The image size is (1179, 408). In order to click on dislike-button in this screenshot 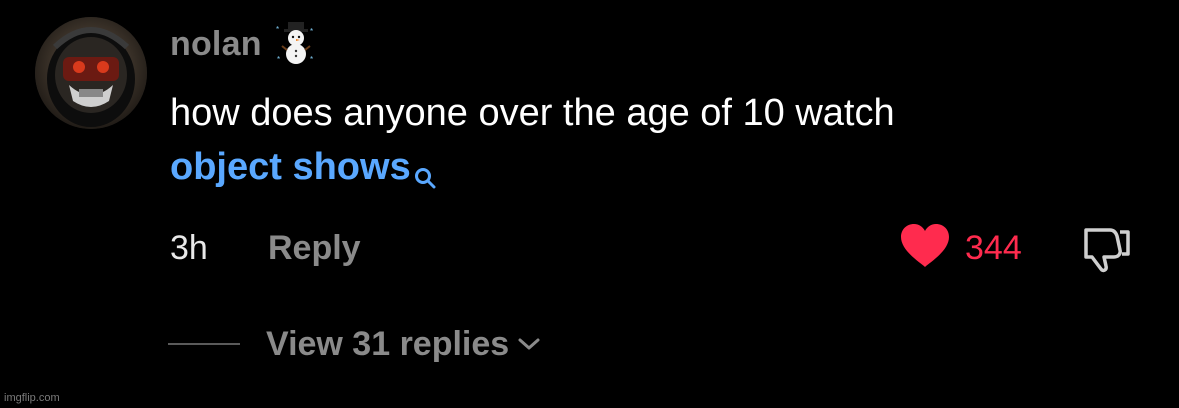, I will do `click(1106, 251)`.